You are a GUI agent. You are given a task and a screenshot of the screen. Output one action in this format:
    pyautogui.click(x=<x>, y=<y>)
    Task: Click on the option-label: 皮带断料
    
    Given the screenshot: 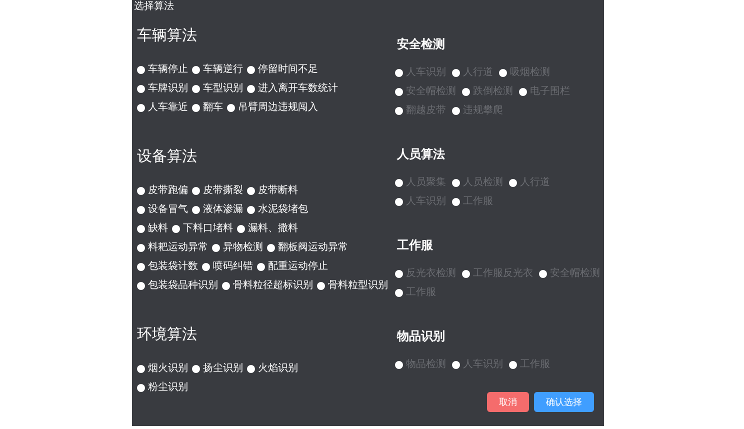 What is the action you would take?
    pyautogui.click(x=278, y=191)
    